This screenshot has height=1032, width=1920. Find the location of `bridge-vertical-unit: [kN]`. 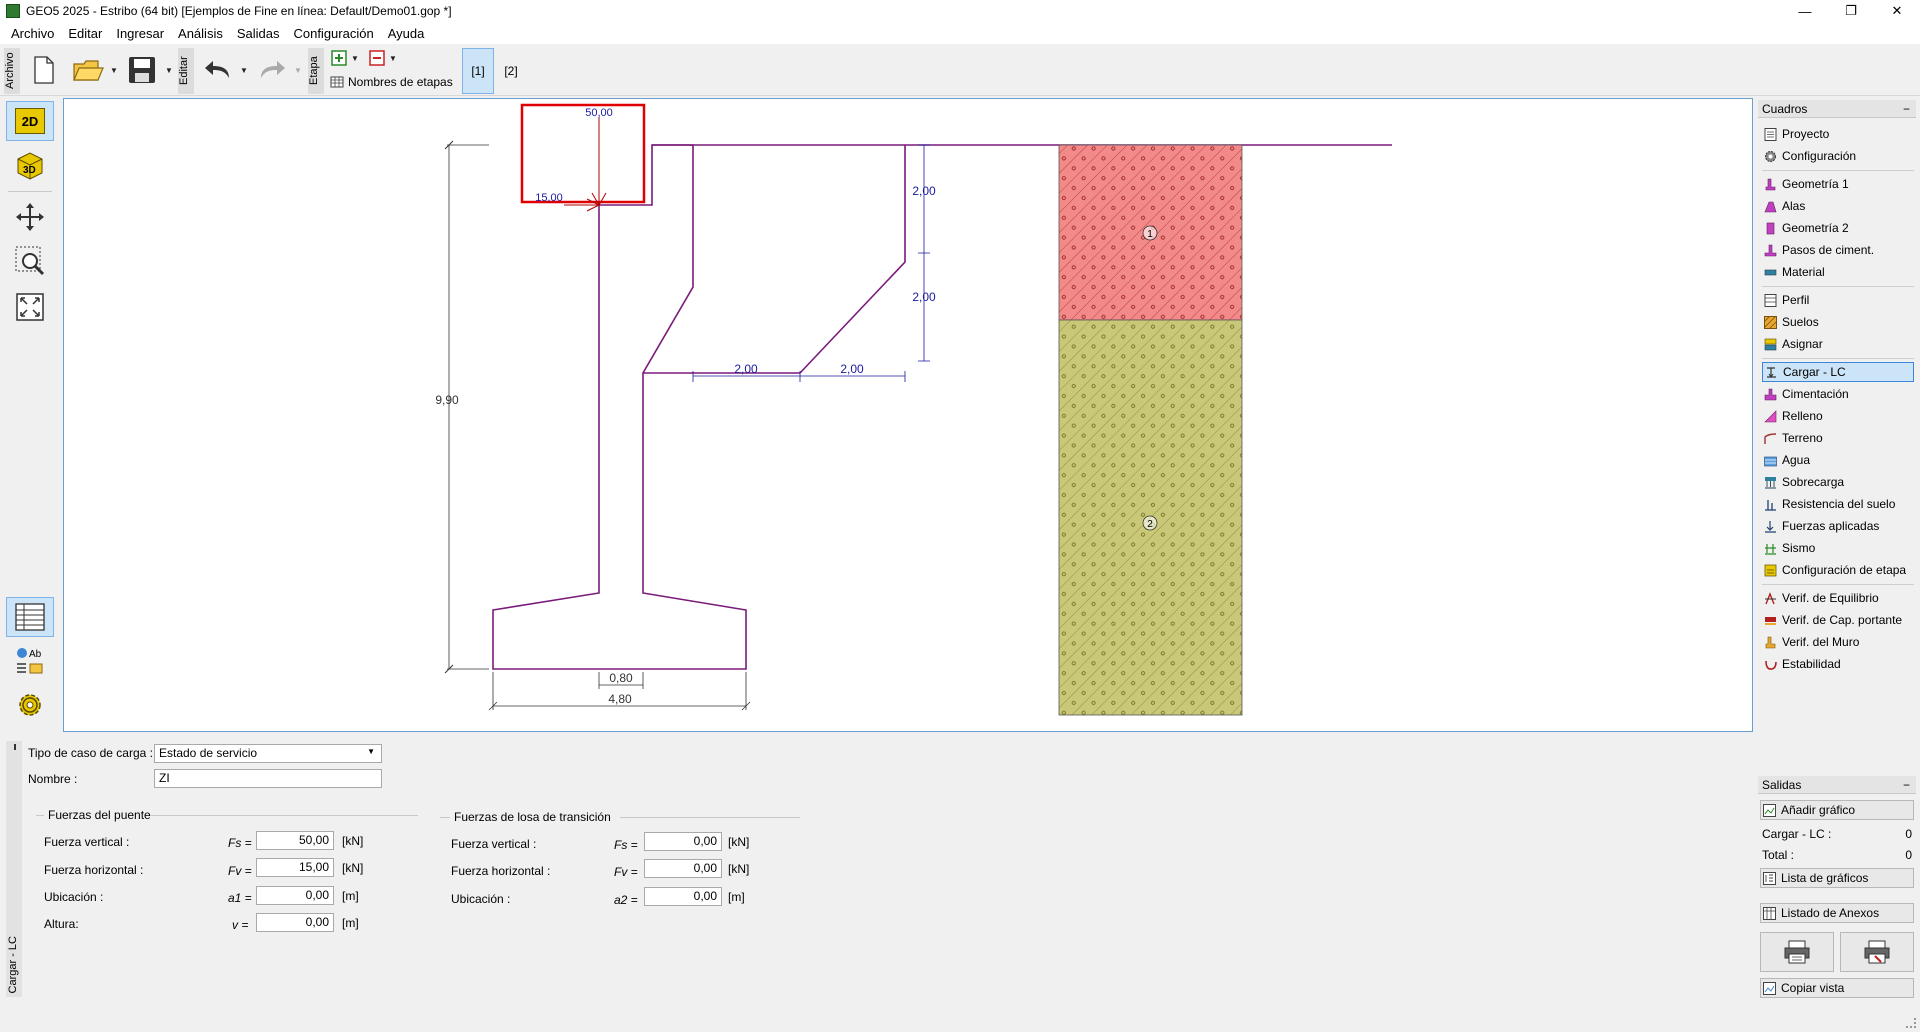

bridge-vertical-unit: [kN] is located at coordinates (353, 841).